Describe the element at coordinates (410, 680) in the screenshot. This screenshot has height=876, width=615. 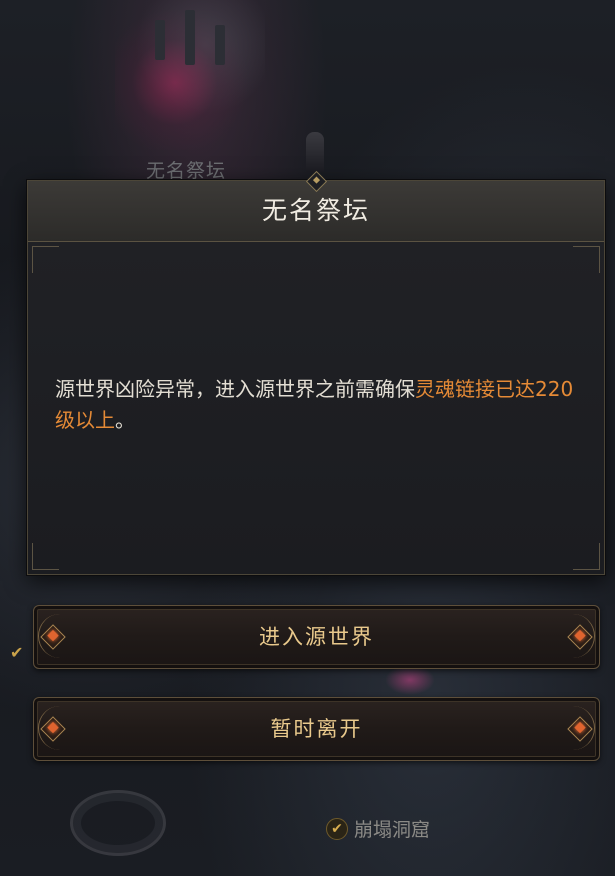
I see `map-glow` at that location.